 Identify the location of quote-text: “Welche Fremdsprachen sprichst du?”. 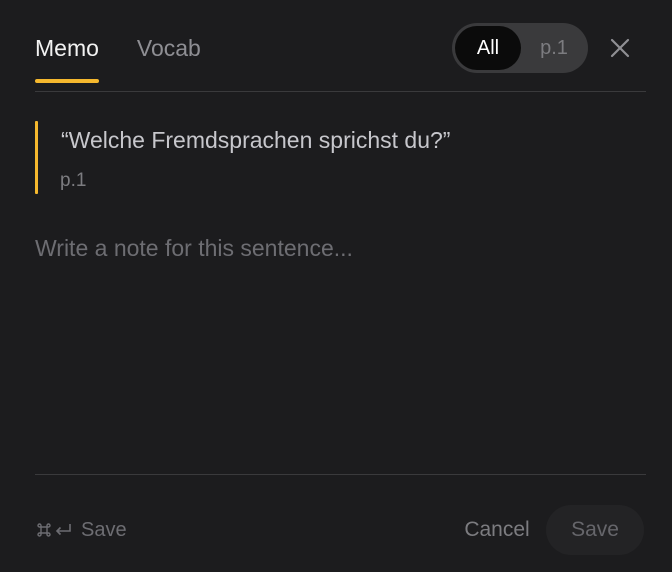
(256, 140).